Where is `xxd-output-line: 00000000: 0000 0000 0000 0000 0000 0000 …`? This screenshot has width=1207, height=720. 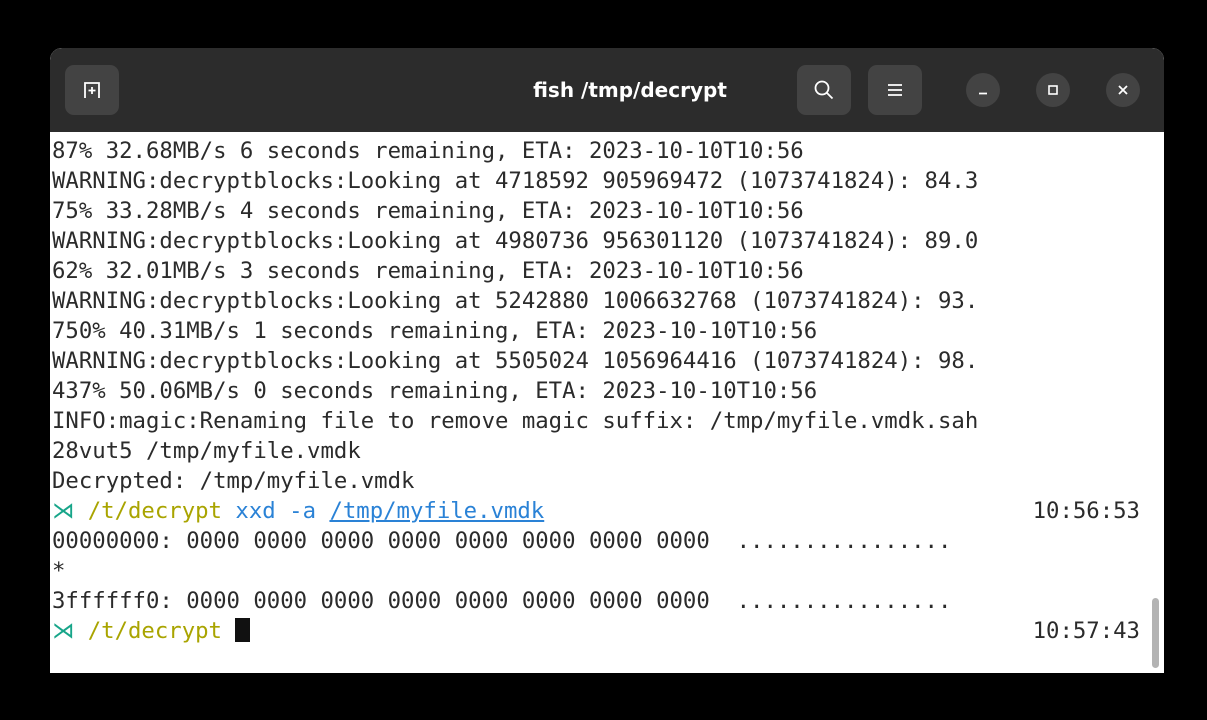 xxd-output-line: 00000000: 0000 0000 0000 0000 0000 0000 … is located at coordinates (502, 541).